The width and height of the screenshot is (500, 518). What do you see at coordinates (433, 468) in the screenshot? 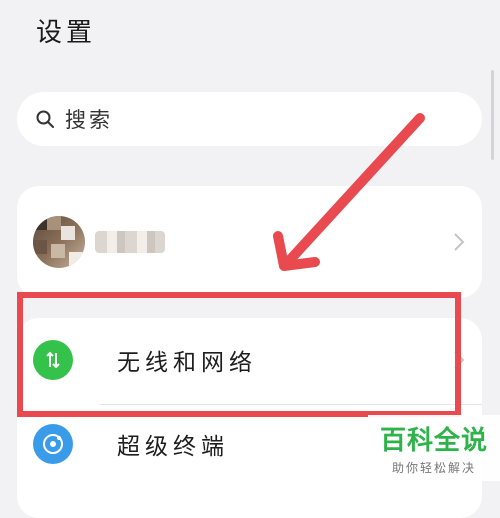
I see `watermark-subtitle: 助你轻松解决` at bounding box center [433, 468].